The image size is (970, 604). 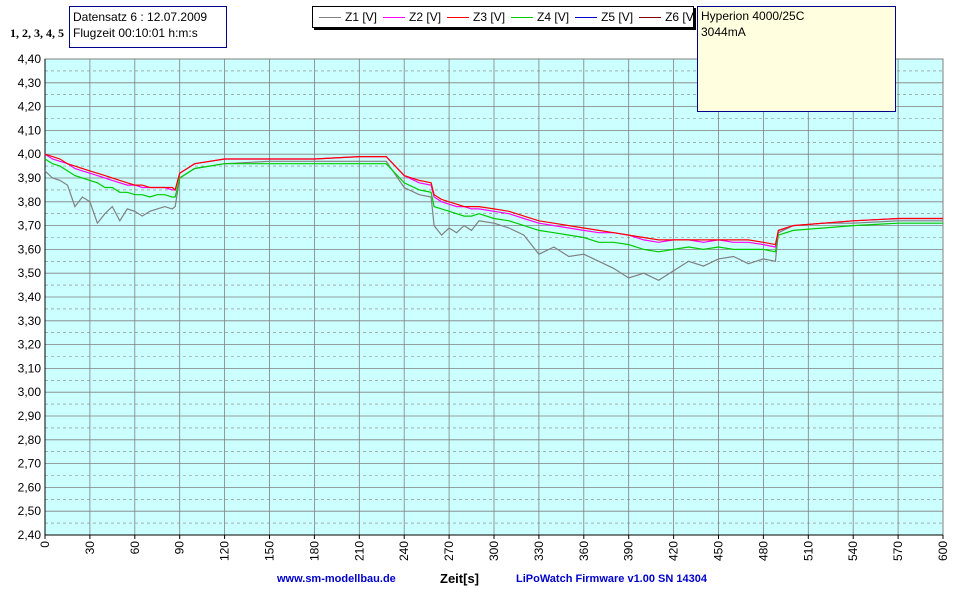 What do you see at coordinates (30, 154) in the screenshot?
I see `y-tick-label: 4,00` at bounding box center [30, 154].